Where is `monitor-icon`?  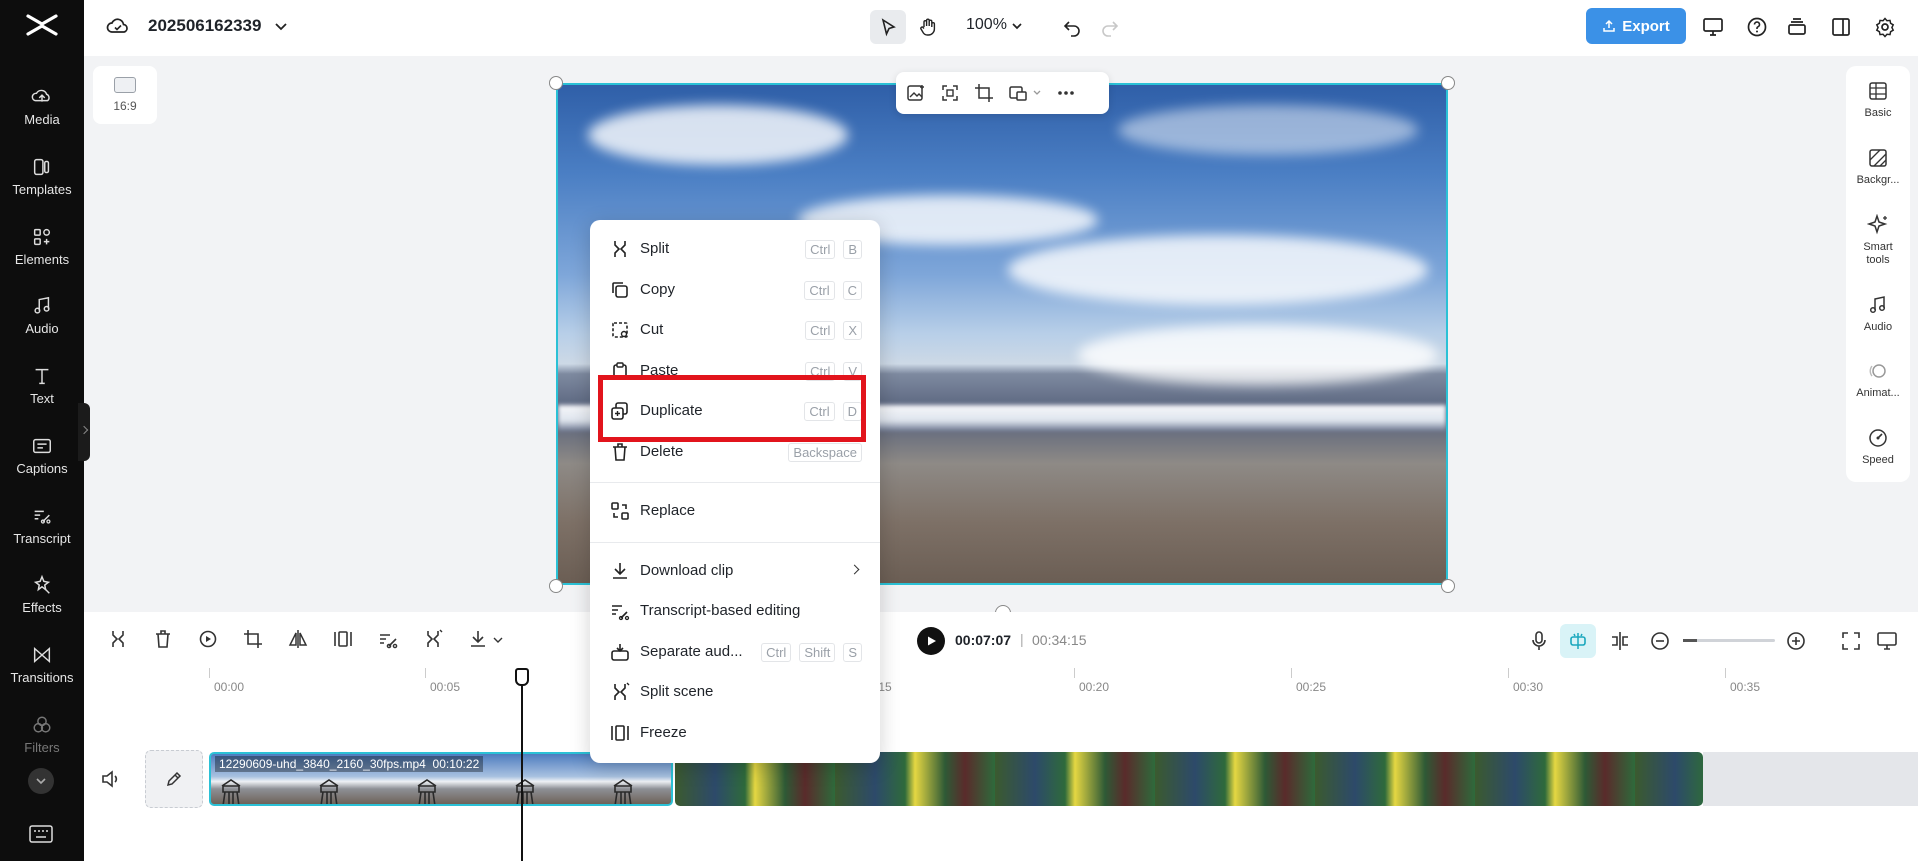
monitor-icon is located at coordinates (1713, 27).